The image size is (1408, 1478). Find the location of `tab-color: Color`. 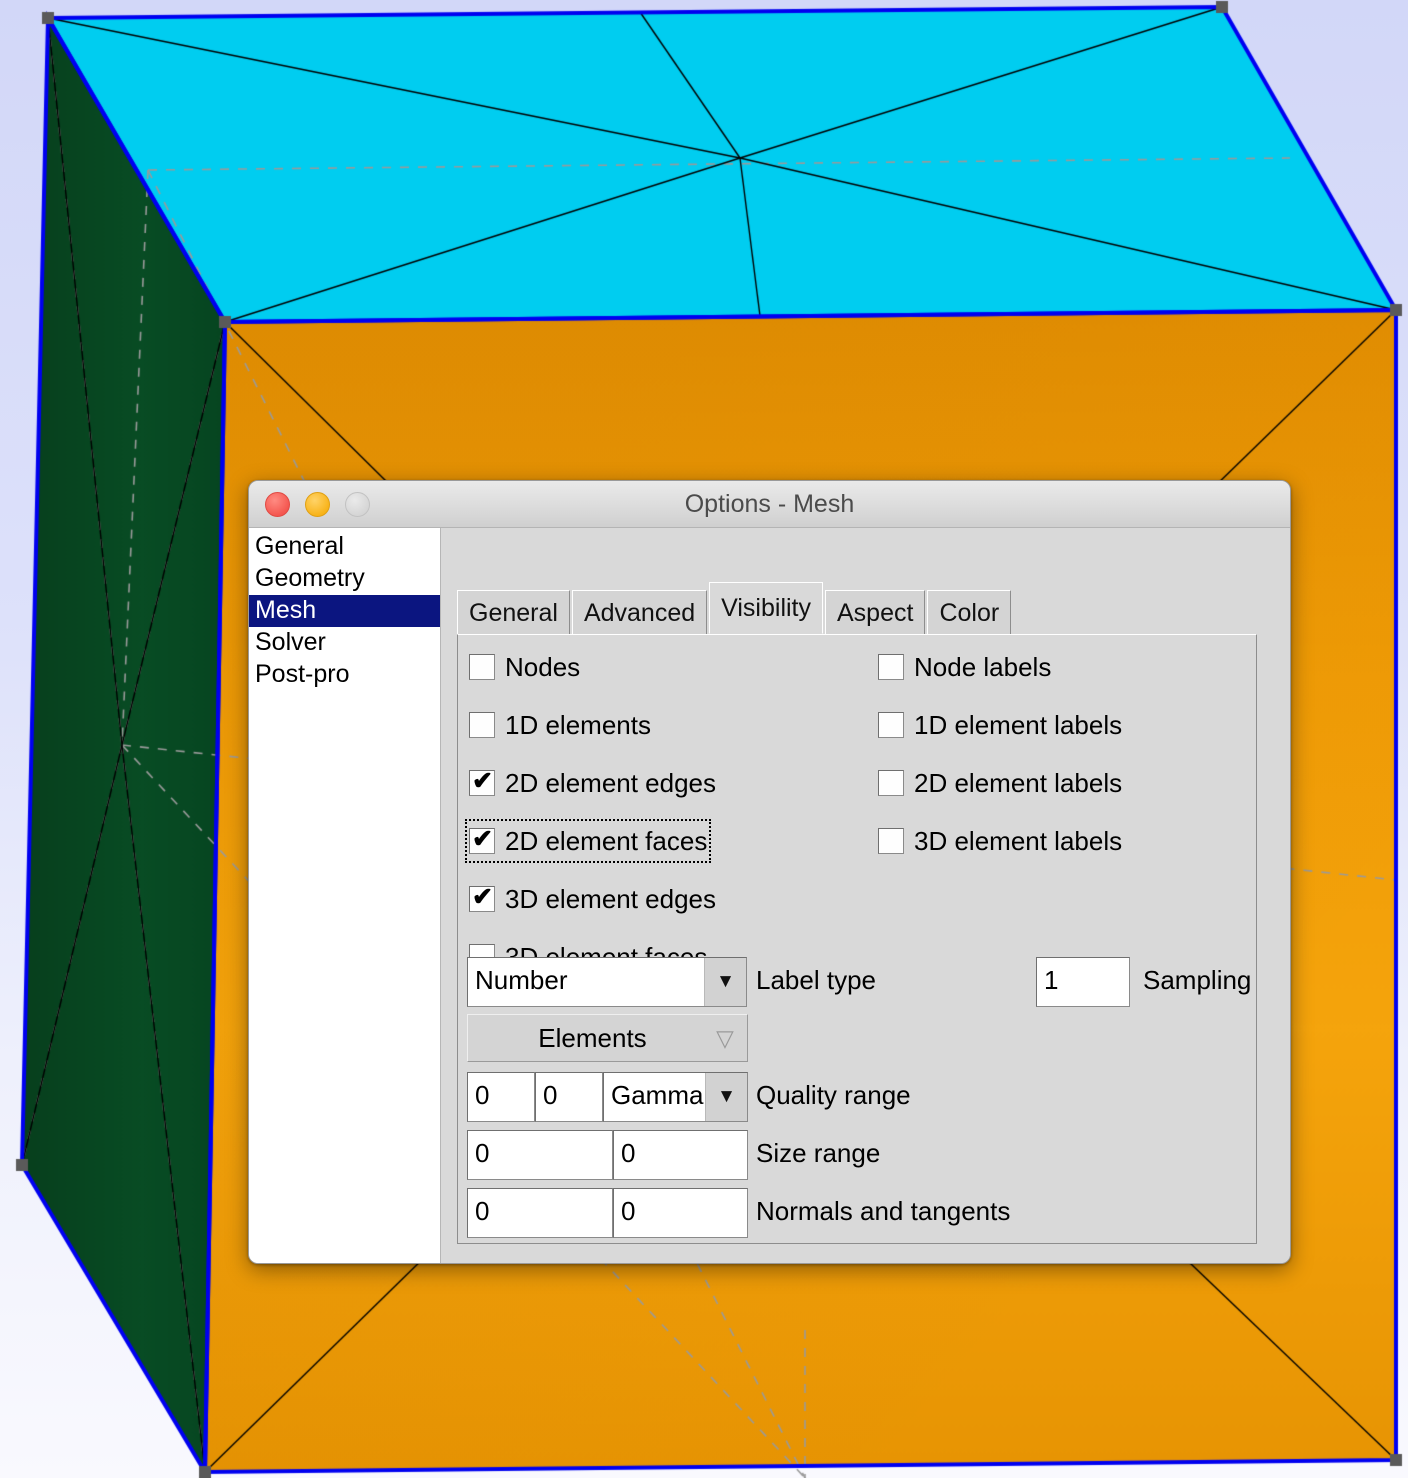

tab-color: Color is located at coordinates (969, 613).